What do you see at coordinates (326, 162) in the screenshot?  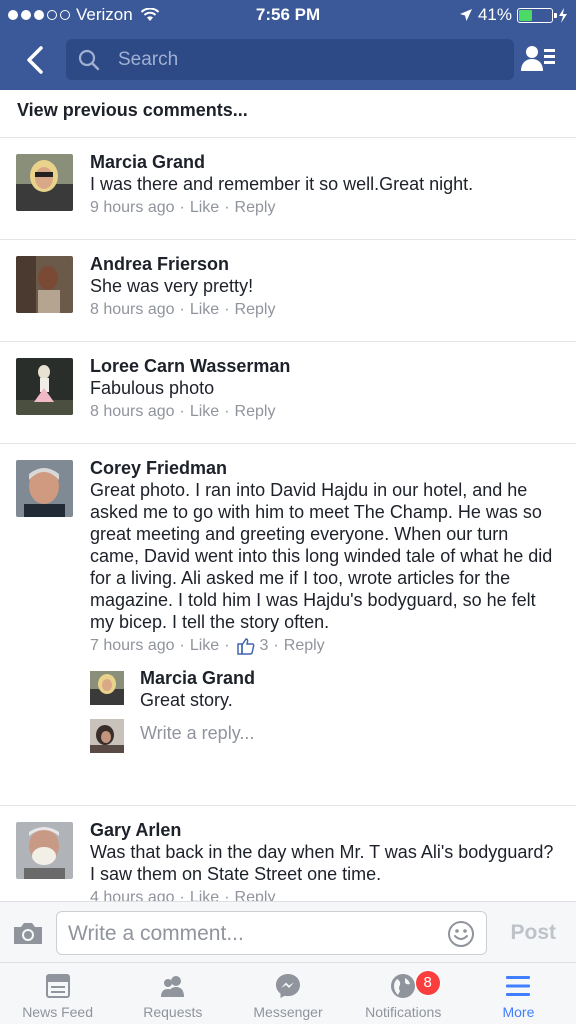 I see `commenter-name: Marcia Grand` at bounding box center [326, 162].